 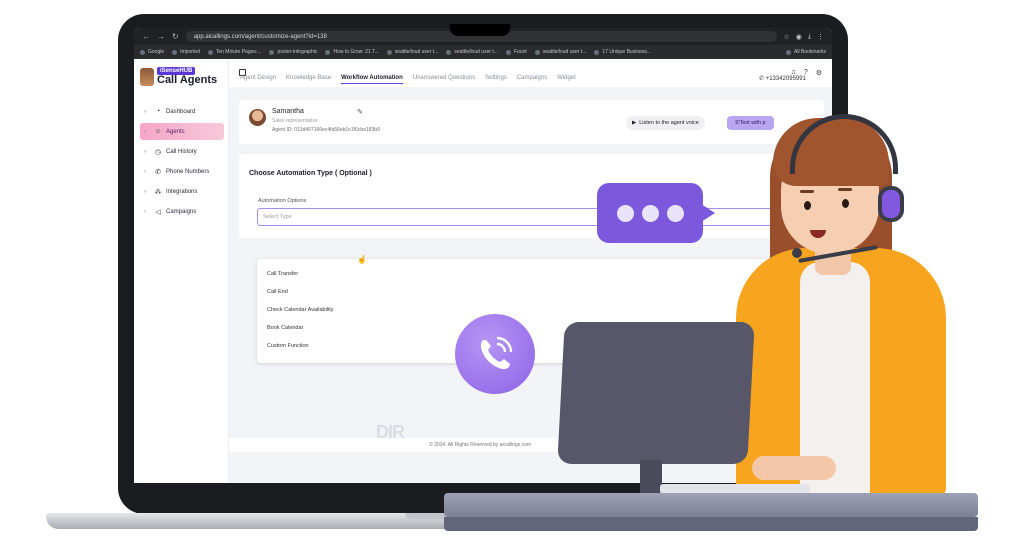 What do you see at coordinates (708, 213) in the screenshot?
I see `chat-bubble-tail` at bounding box center [708, 213].